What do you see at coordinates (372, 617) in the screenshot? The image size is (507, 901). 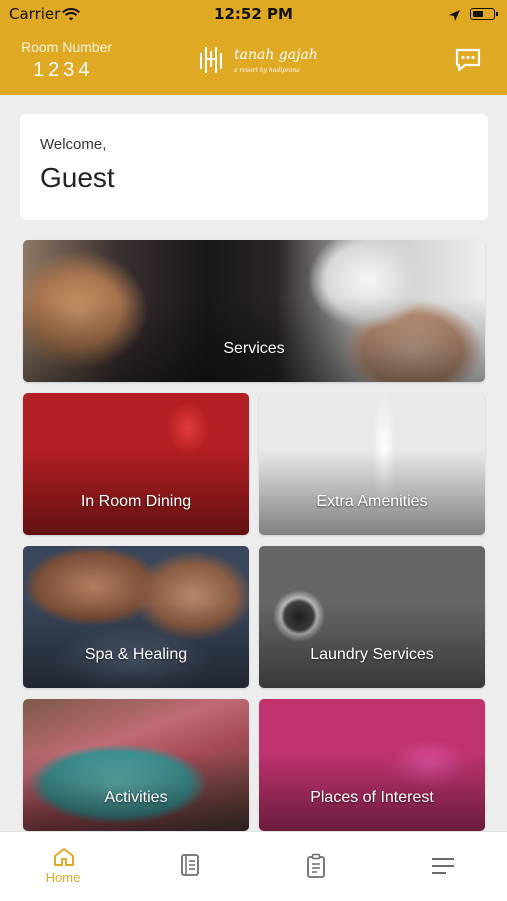 I see `laundry-services-tile: Laundry Services` at bounding box center [372, 617].